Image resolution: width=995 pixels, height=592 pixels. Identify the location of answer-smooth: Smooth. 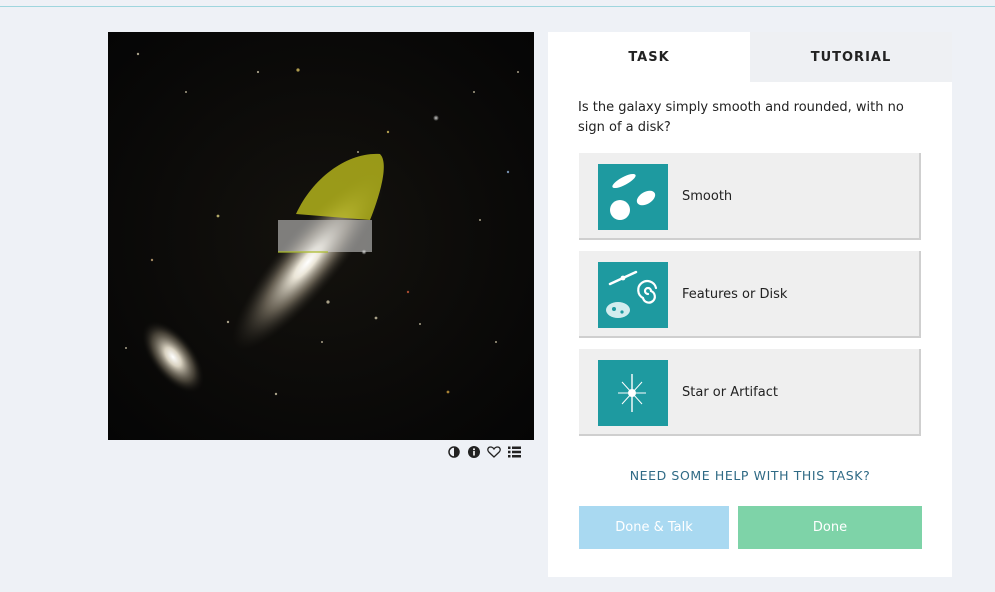
(750, 196).